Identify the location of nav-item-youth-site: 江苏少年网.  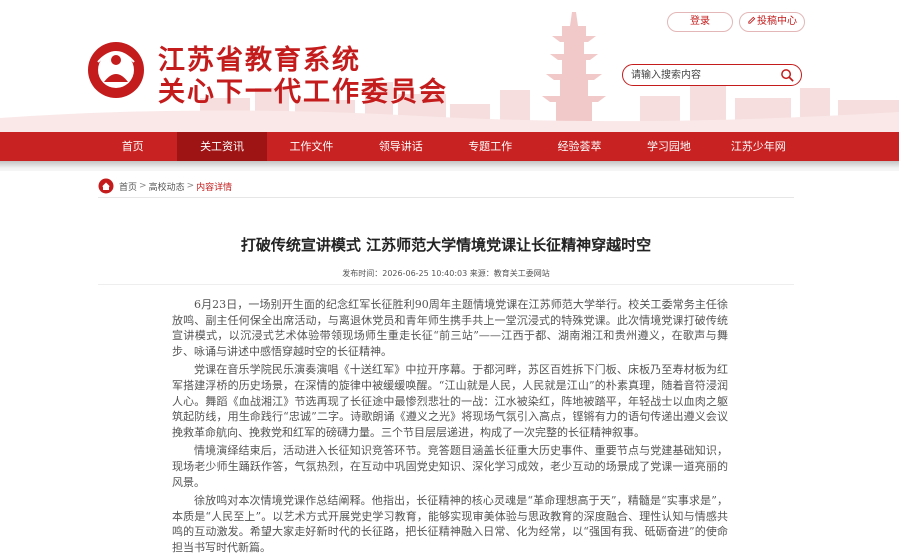
(758, 146).